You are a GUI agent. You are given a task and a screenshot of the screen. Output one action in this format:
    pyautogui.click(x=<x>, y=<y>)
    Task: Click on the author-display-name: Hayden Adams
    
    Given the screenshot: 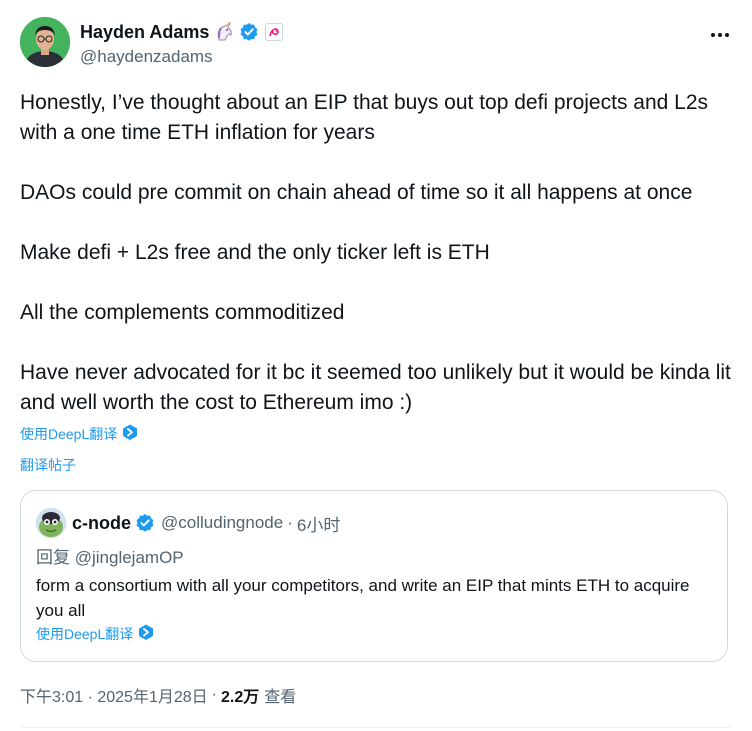 What is the action you would take?
    pyautogui.click(x=144, y=32)
    